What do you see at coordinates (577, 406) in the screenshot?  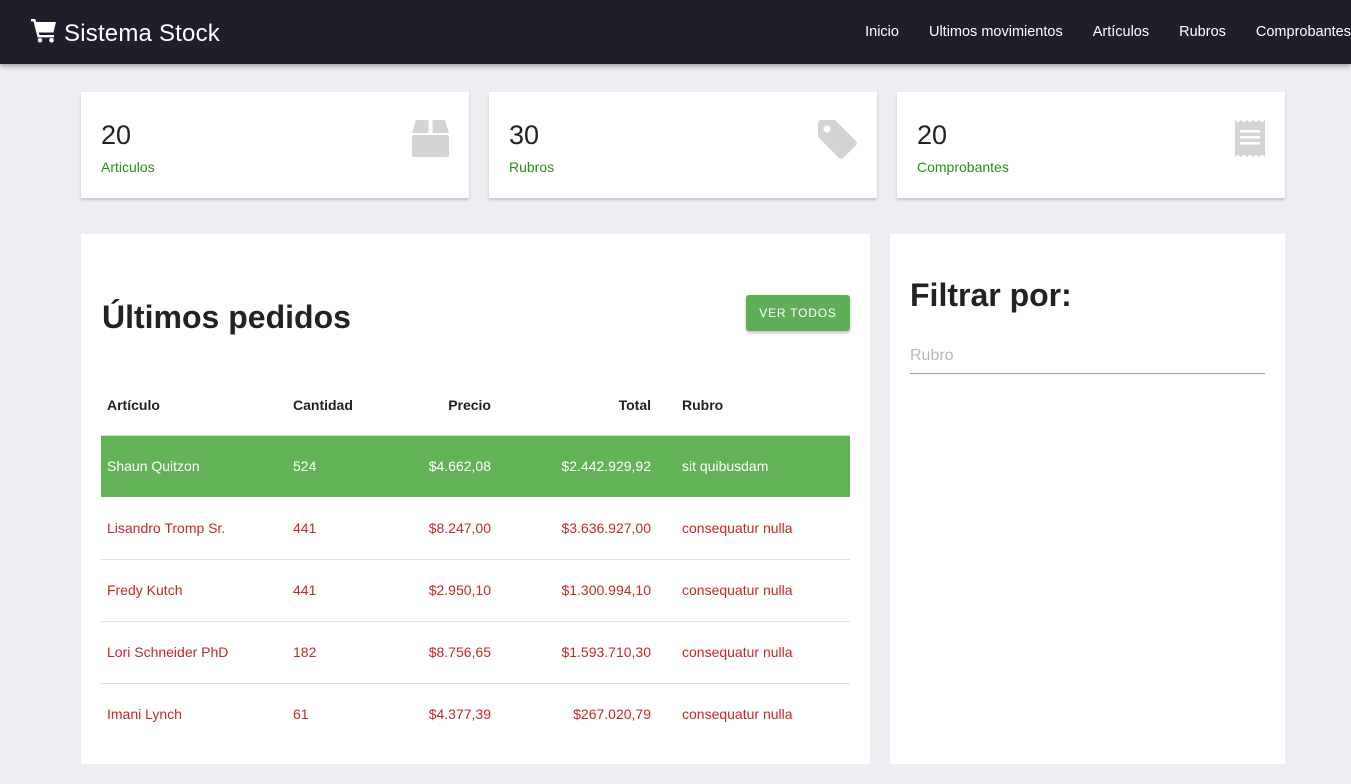 I see `column-header-total: Total` at bounding box center [577, 406].